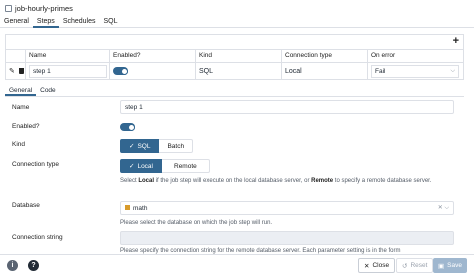  What do you see at coordinates (153, 56) in the screenshot?
I see `header-enabled: Enabled?` at bounding box center [153, 56].